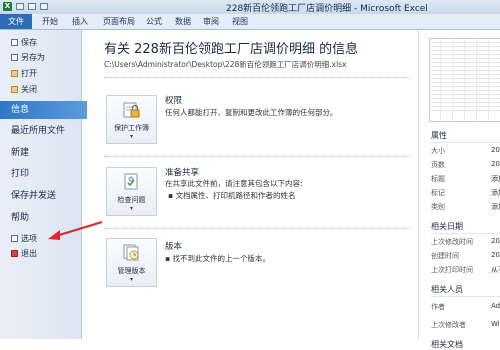 The width and height of the screenshot is (500, 350). I want to click on properties-heading: 属性, so click(439, 135).